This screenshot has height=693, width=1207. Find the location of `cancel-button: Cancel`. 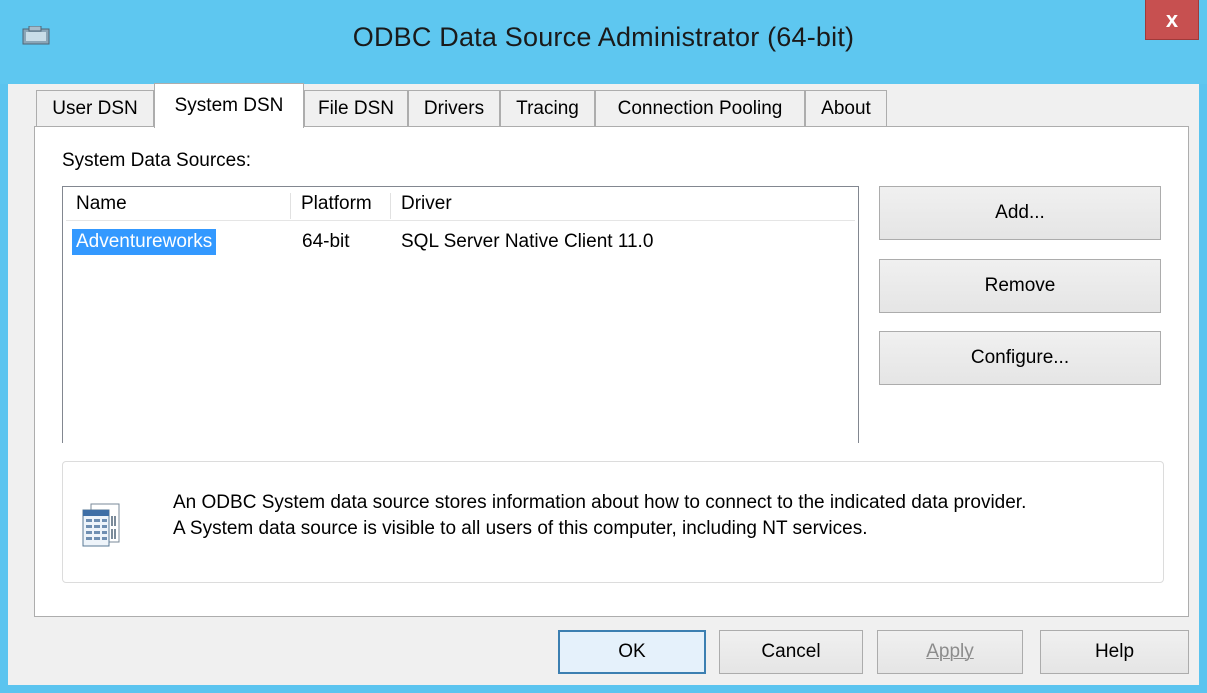

cancel-button: Cancel is located at coordinates (791, 652).